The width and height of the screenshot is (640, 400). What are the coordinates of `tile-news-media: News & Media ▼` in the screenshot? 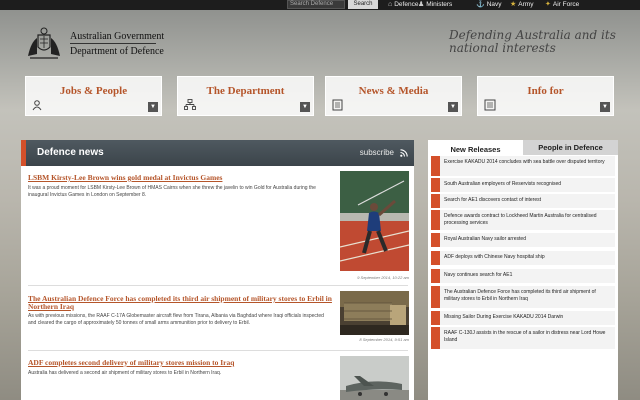 It's located at (393, 96).